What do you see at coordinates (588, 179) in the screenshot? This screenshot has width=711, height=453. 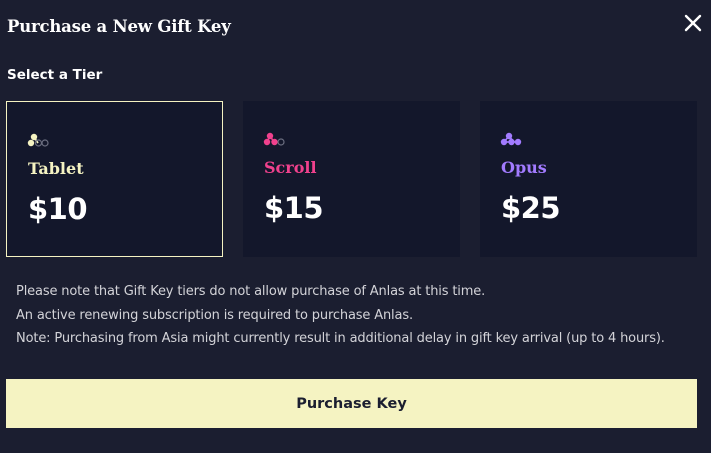 I see `tier-card-opus: Opus $25` at bounding box center [588, 179].